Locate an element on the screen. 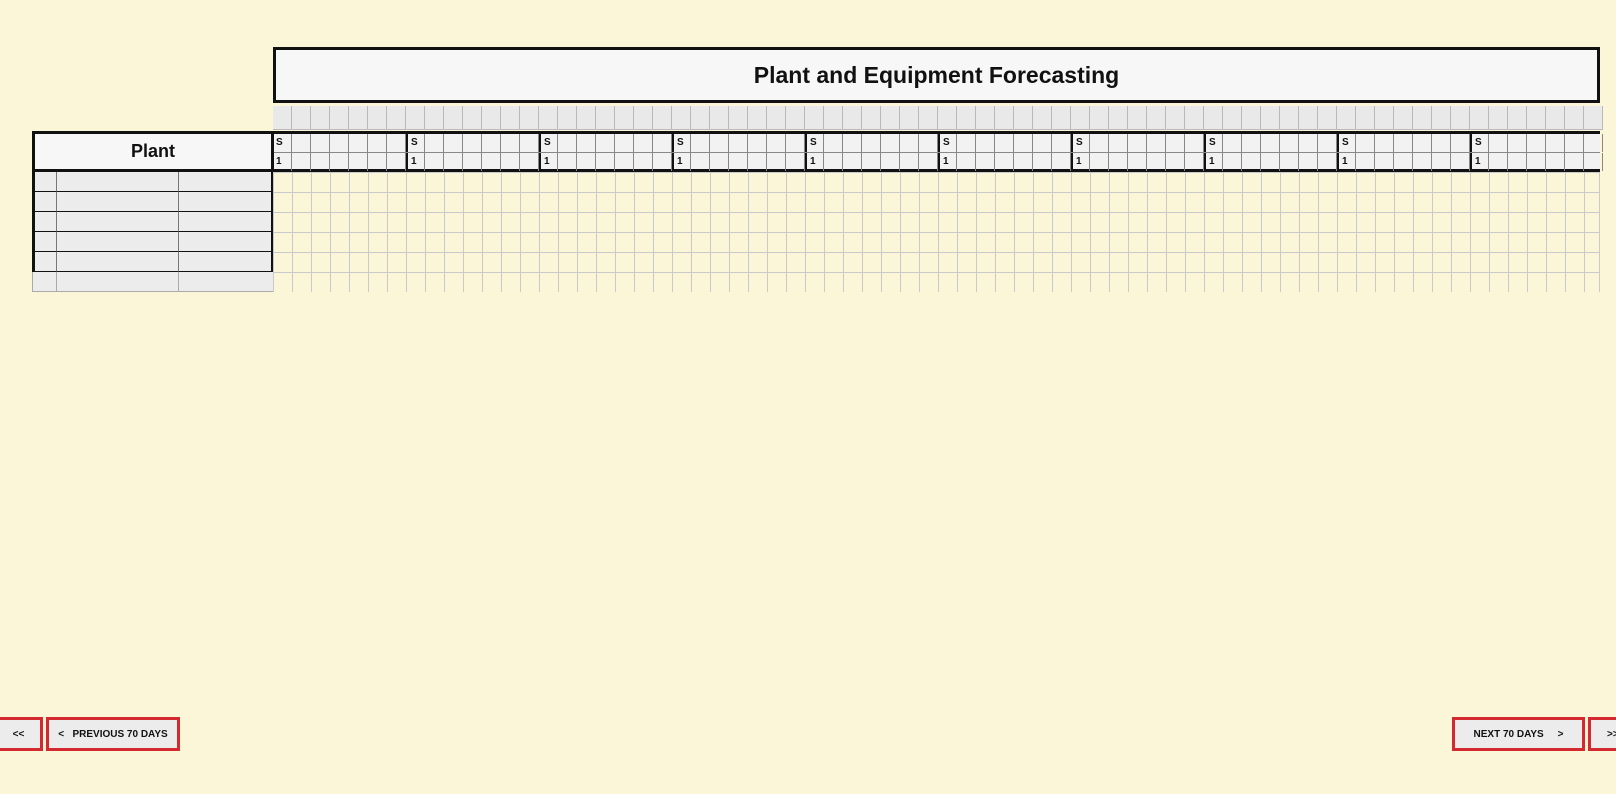 This screenshot has width=1616, height=794. forecast-grid is located at coordinates (936, 232).